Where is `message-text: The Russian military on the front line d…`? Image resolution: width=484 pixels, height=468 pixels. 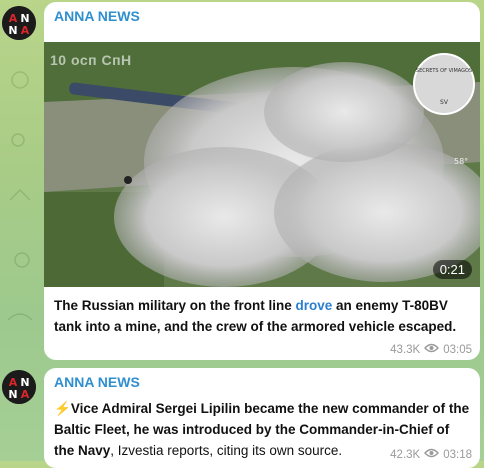
message-text: The Russian military on the front line d… is located at coordinates (262, 316).